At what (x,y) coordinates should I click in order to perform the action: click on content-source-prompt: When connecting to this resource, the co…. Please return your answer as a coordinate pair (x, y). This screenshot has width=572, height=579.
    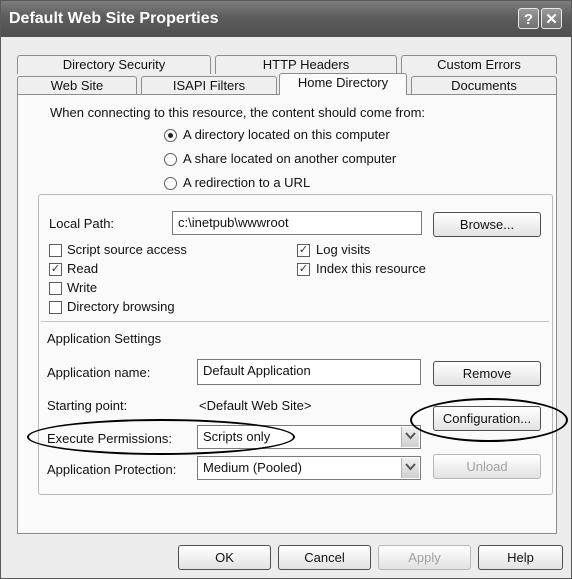
    Looking at the image, I should click on (238, 112).